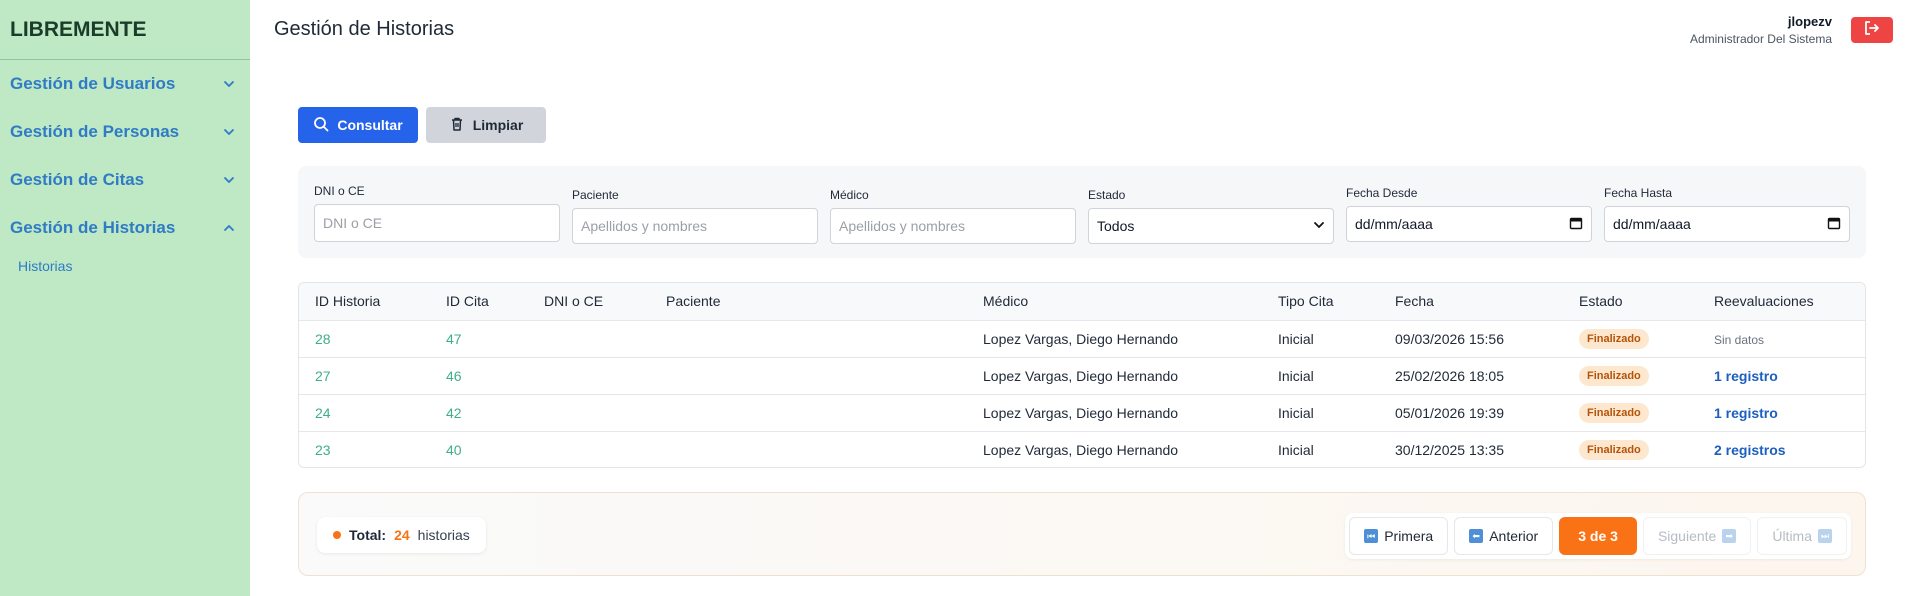  I want to click on reevaluaciones-empty: Sin datos, so click(1739, 339).